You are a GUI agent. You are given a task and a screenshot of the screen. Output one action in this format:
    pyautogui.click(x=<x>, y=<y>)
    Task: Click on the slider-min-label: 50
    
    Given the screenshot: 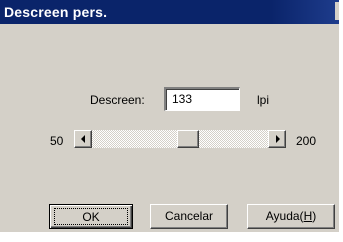 What is the action you would take?
    pyautogui.click(x=57, y=141)
    